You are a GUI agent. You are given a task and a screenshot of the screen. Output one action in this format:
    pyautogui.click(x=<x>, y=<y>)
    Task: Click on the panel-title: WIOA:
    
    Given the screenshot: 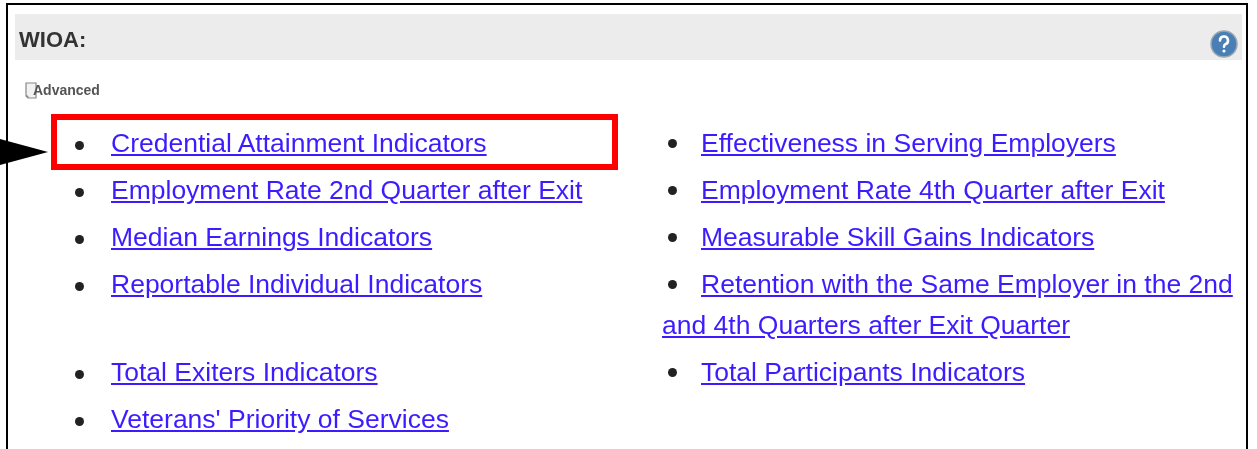 What is the action you would take?
    pyautogui.click(x=53, y=40)
    